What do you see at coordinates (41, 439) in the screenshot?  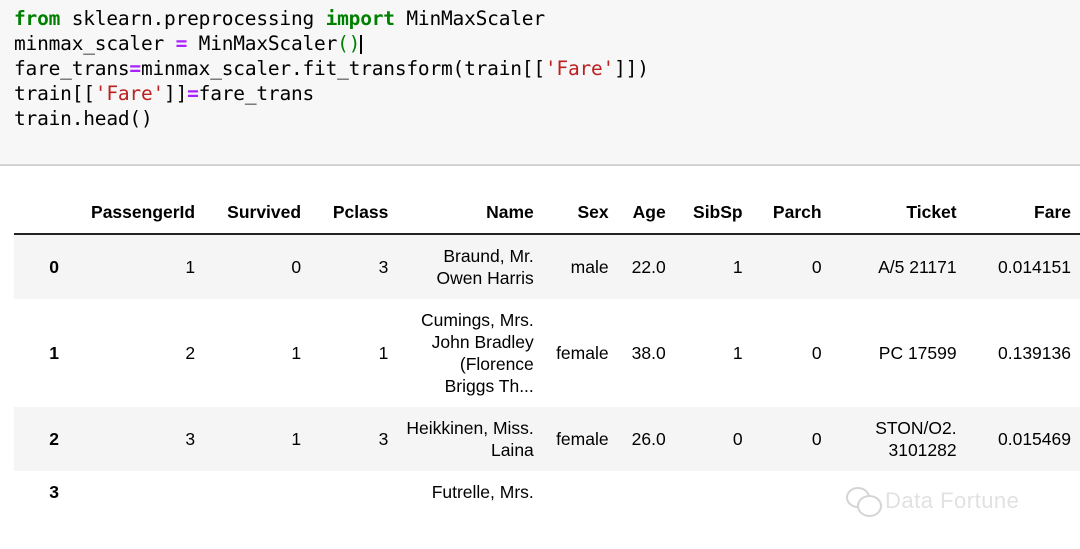 I see `row-index: 2` at bounding box center [41, 439].